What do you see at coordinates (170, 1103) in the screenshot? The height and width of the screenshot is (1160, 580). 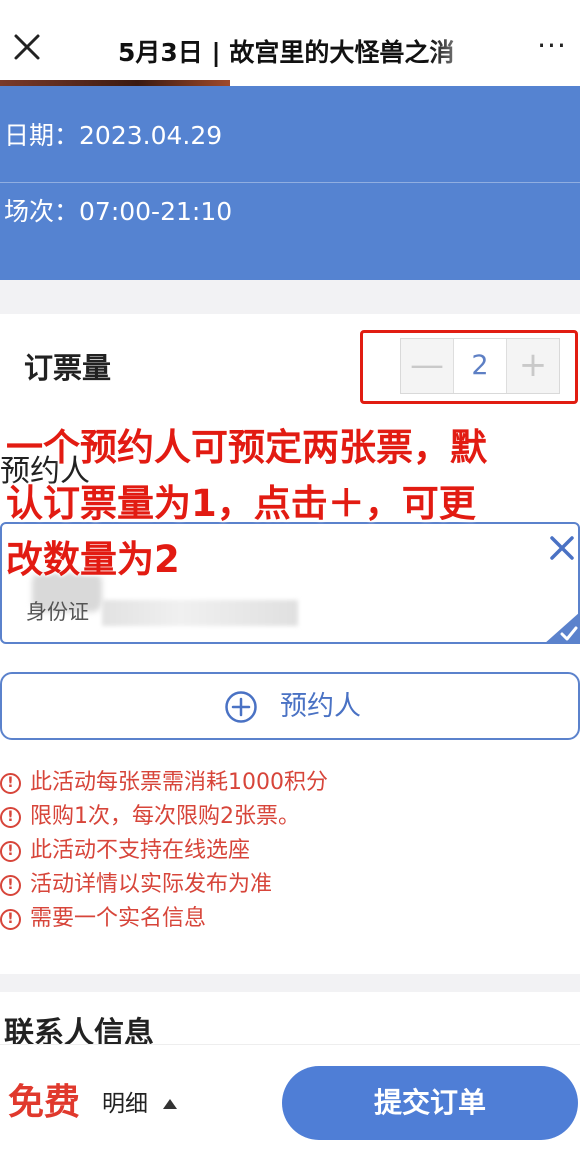 I see `caret-up-icon` at bounding box center [170, 1103].